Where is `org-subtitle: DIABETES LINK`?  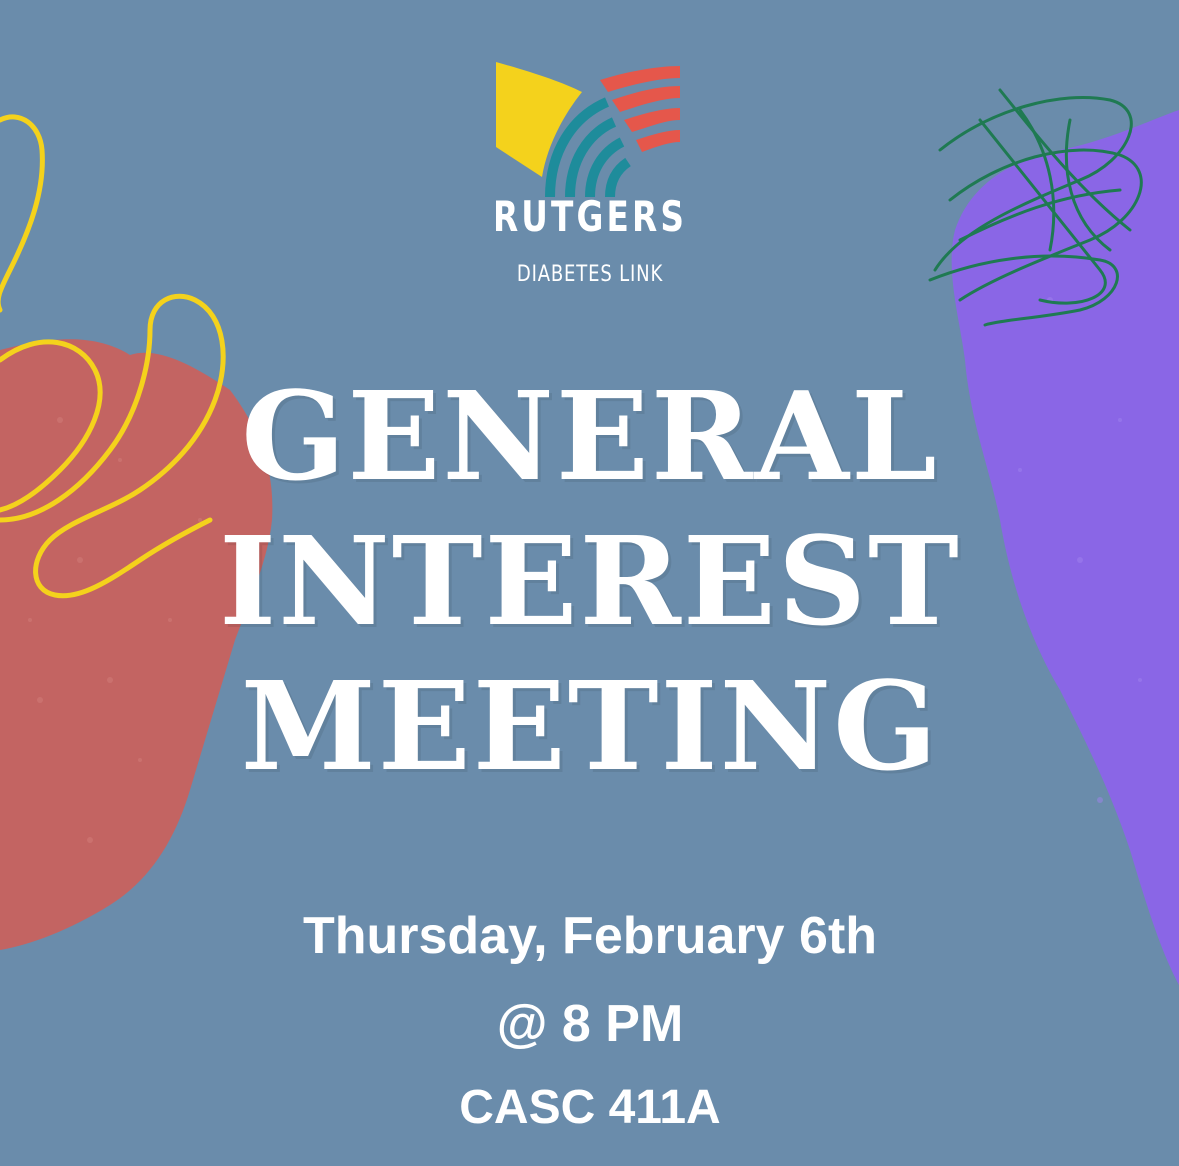
org-subtitle: DIABETES LINK is located at coordinates (590, 274).